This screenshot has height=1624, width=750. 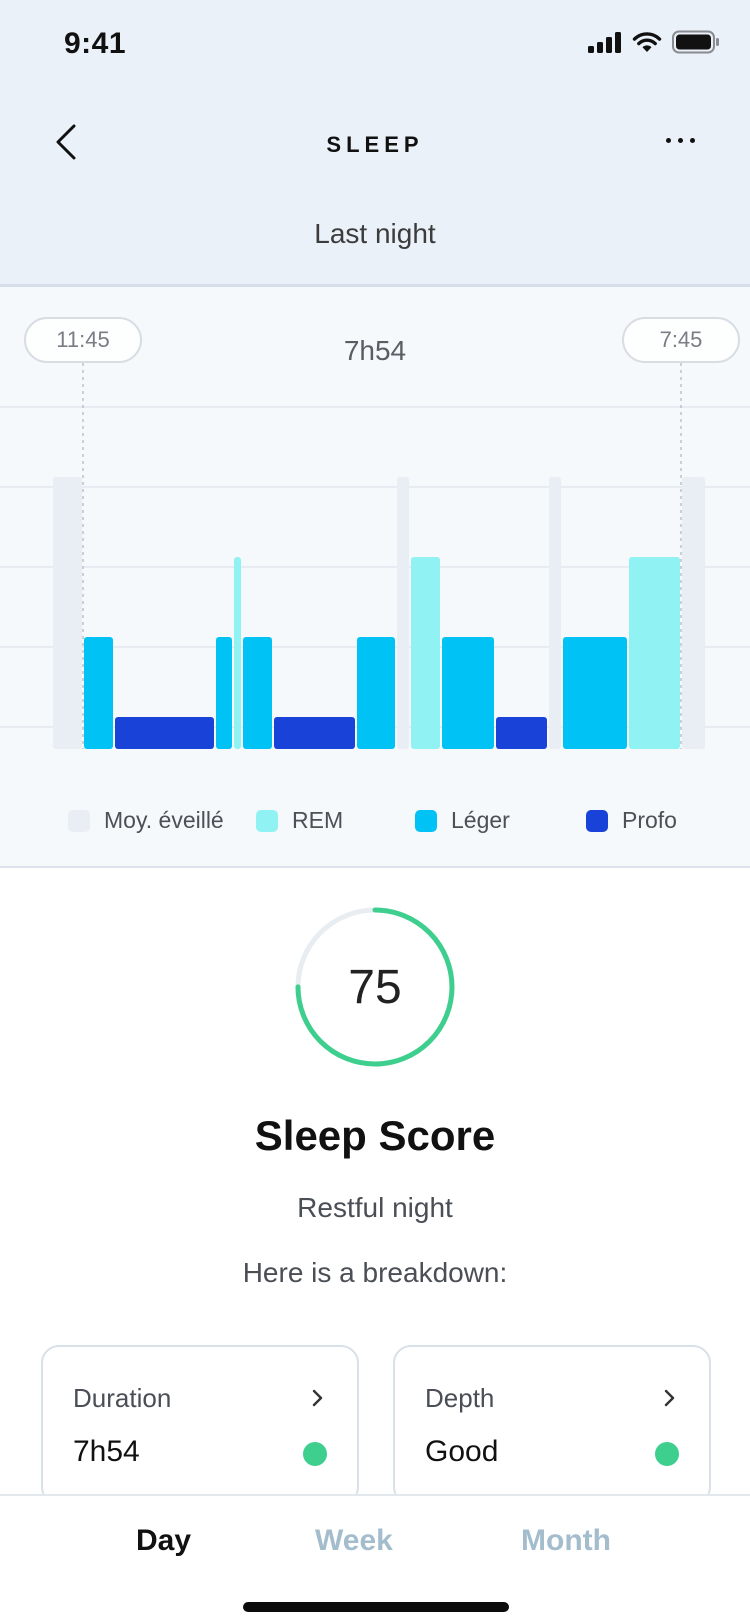 What do you see at coordinates (647, 42) in the screenshot?
I see `wifi-icon` at bounding box center [647, 42].